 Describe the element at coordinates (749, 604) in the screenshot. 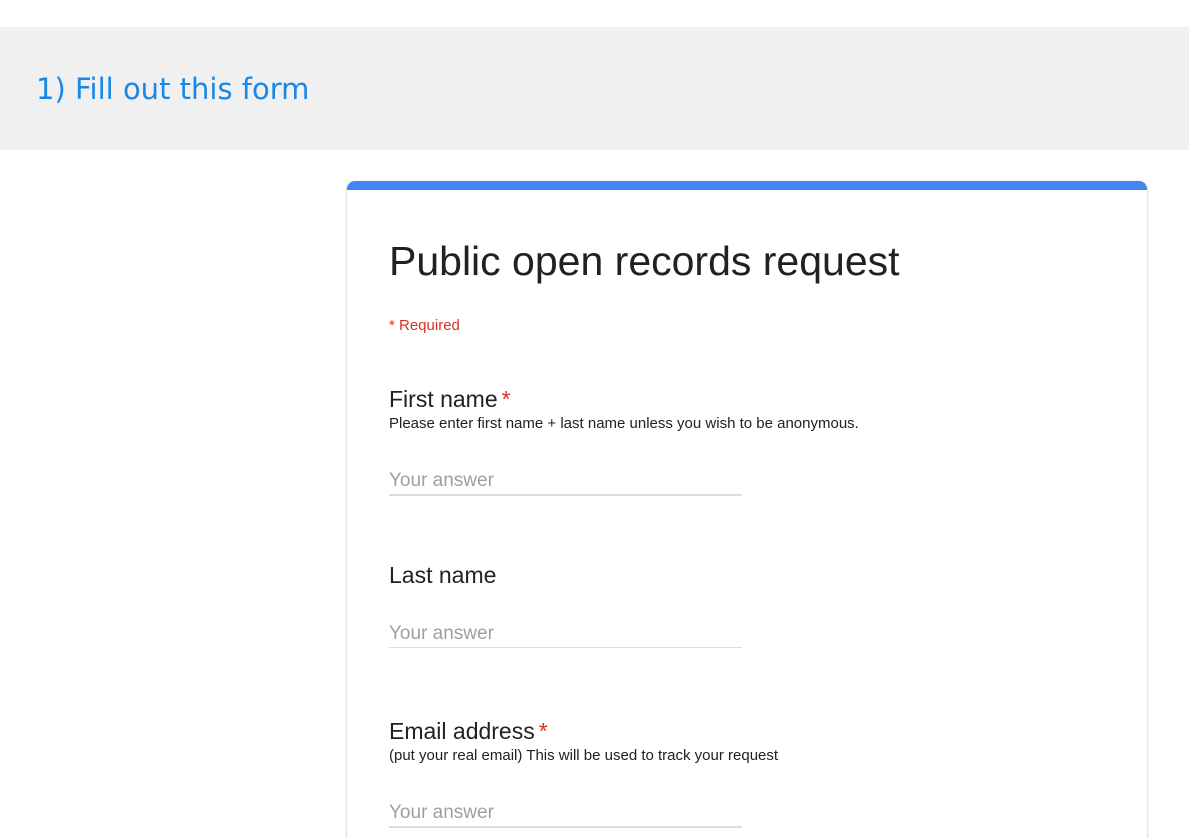

I see `question-last-name: Last name` at that location.